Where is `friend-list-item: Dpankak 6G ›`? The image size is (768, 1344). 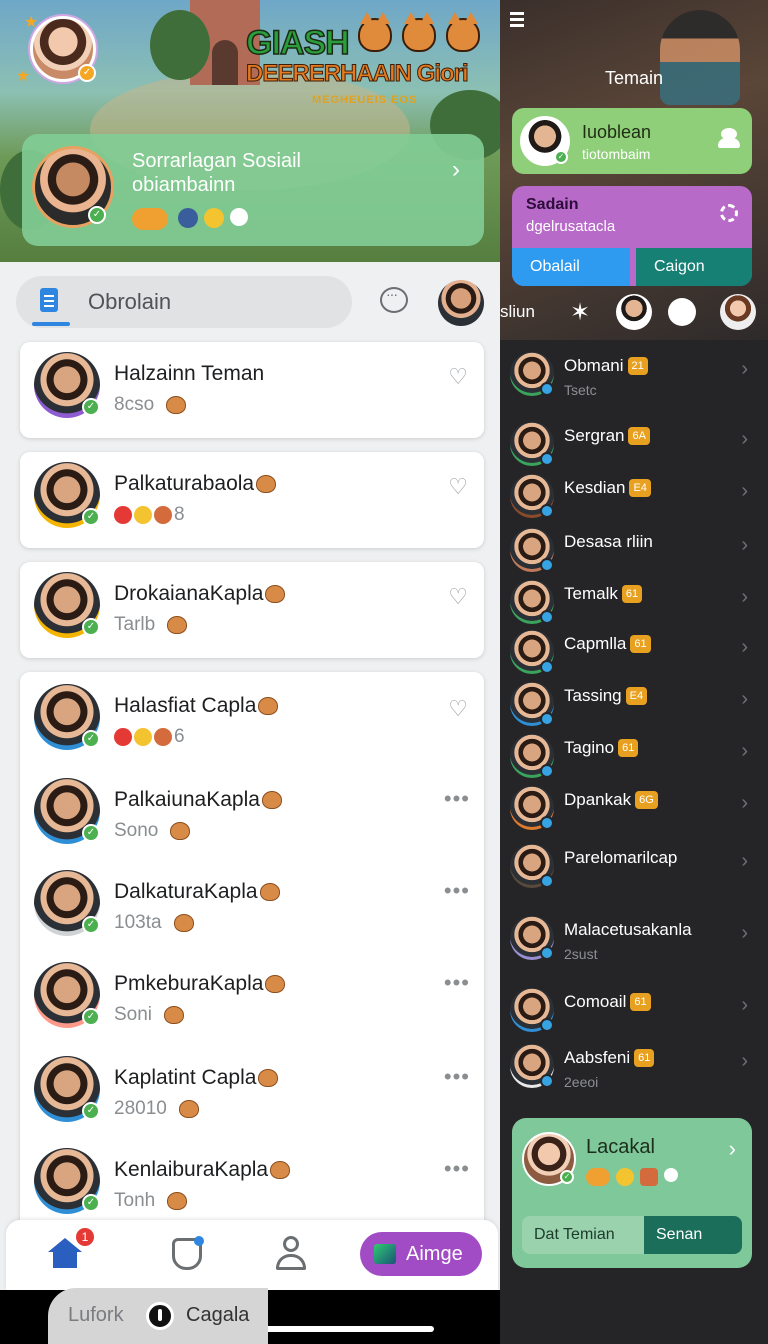 friend-list-item: Dpankak 6G › is located at coordinates (634, 807).